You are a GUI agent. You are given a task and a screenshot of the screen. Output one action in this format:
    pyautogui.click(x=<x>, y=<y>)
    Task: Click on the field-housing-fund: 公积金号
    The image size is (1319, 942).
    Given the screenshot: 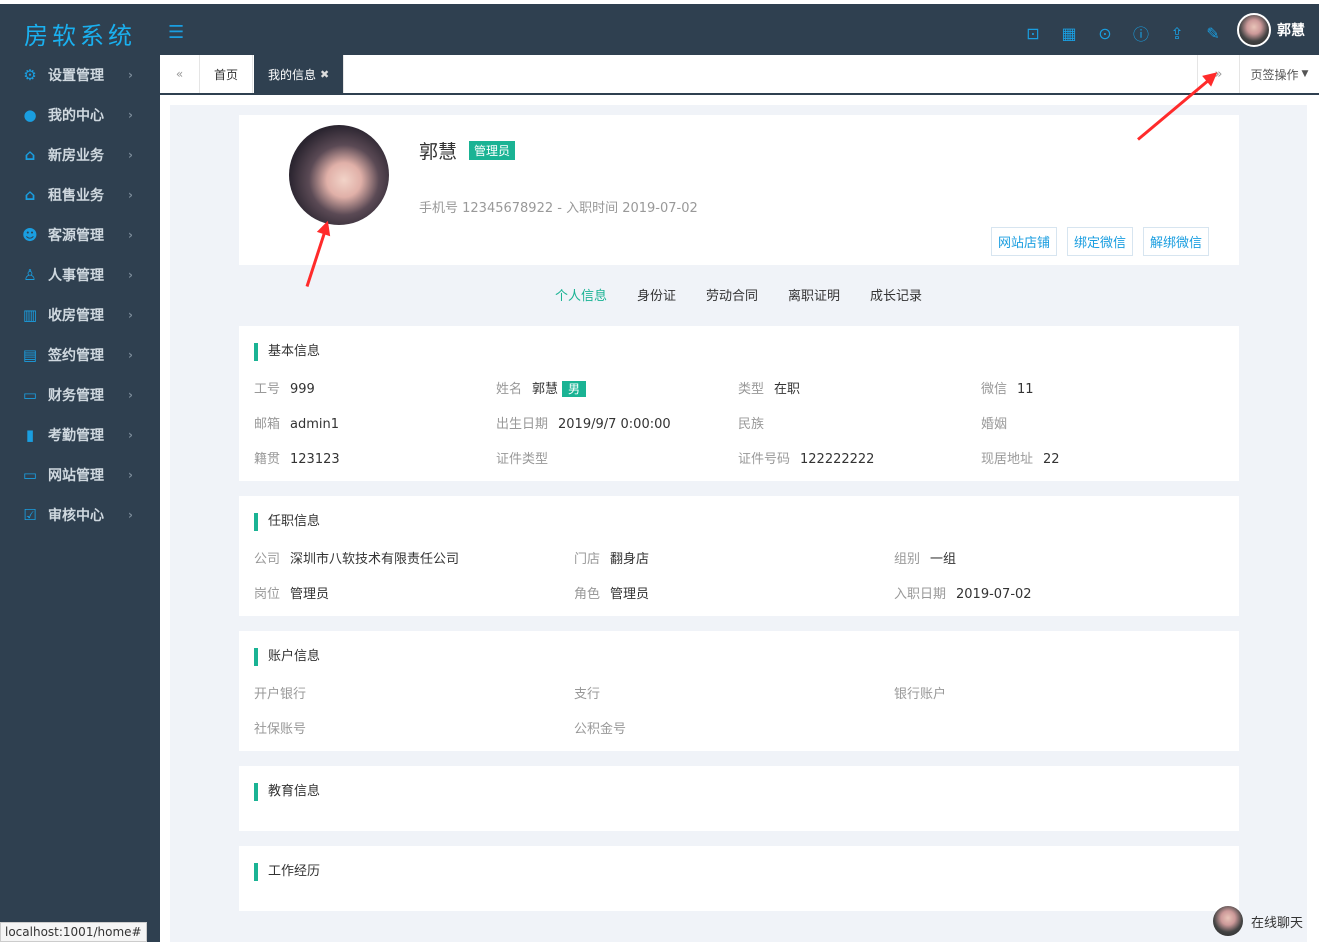 What is the action you would take?
    pyautogui.click(x=600, y=729)
    